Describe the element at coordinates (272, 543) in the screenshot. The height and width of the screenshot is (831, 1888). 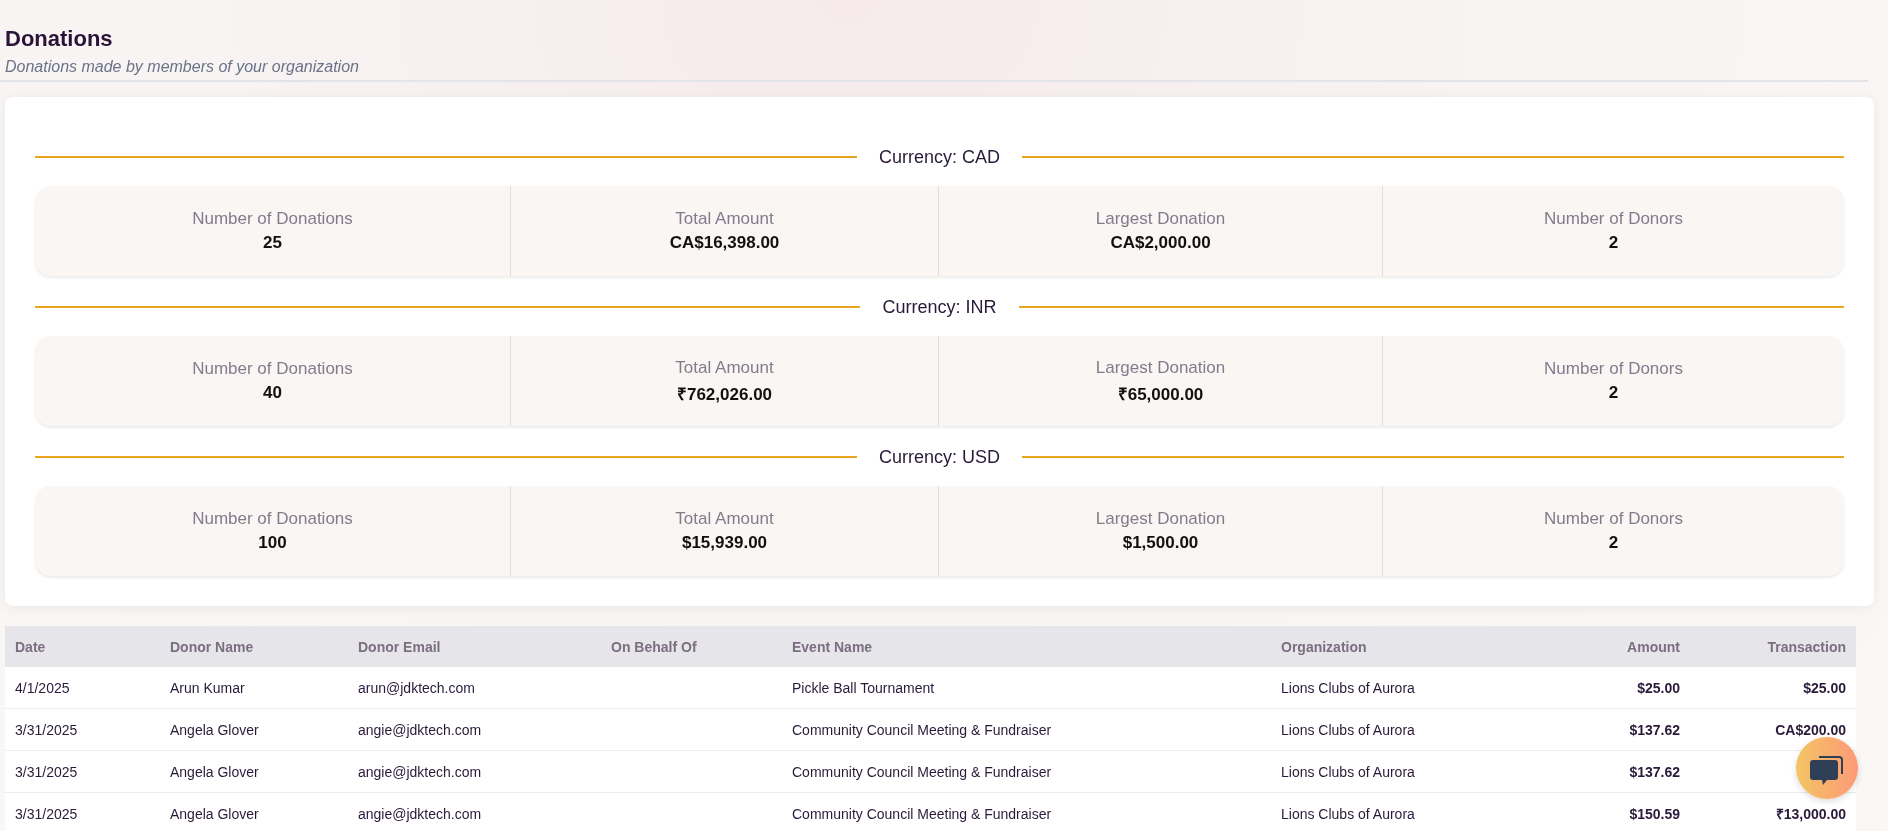
I see `stat-value: 100` at that location.